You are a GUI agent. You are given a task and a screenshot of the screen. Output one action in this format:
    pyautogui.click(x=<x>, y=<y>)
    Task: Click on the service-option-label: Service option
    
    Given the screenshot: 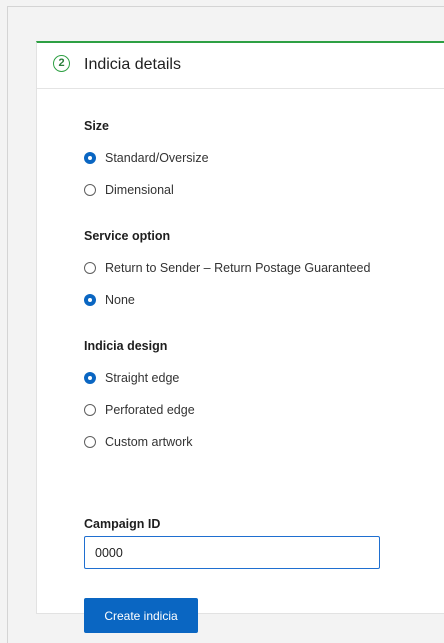 What is the action you would take?
    pyautogui.click(x=127, y=236)
    